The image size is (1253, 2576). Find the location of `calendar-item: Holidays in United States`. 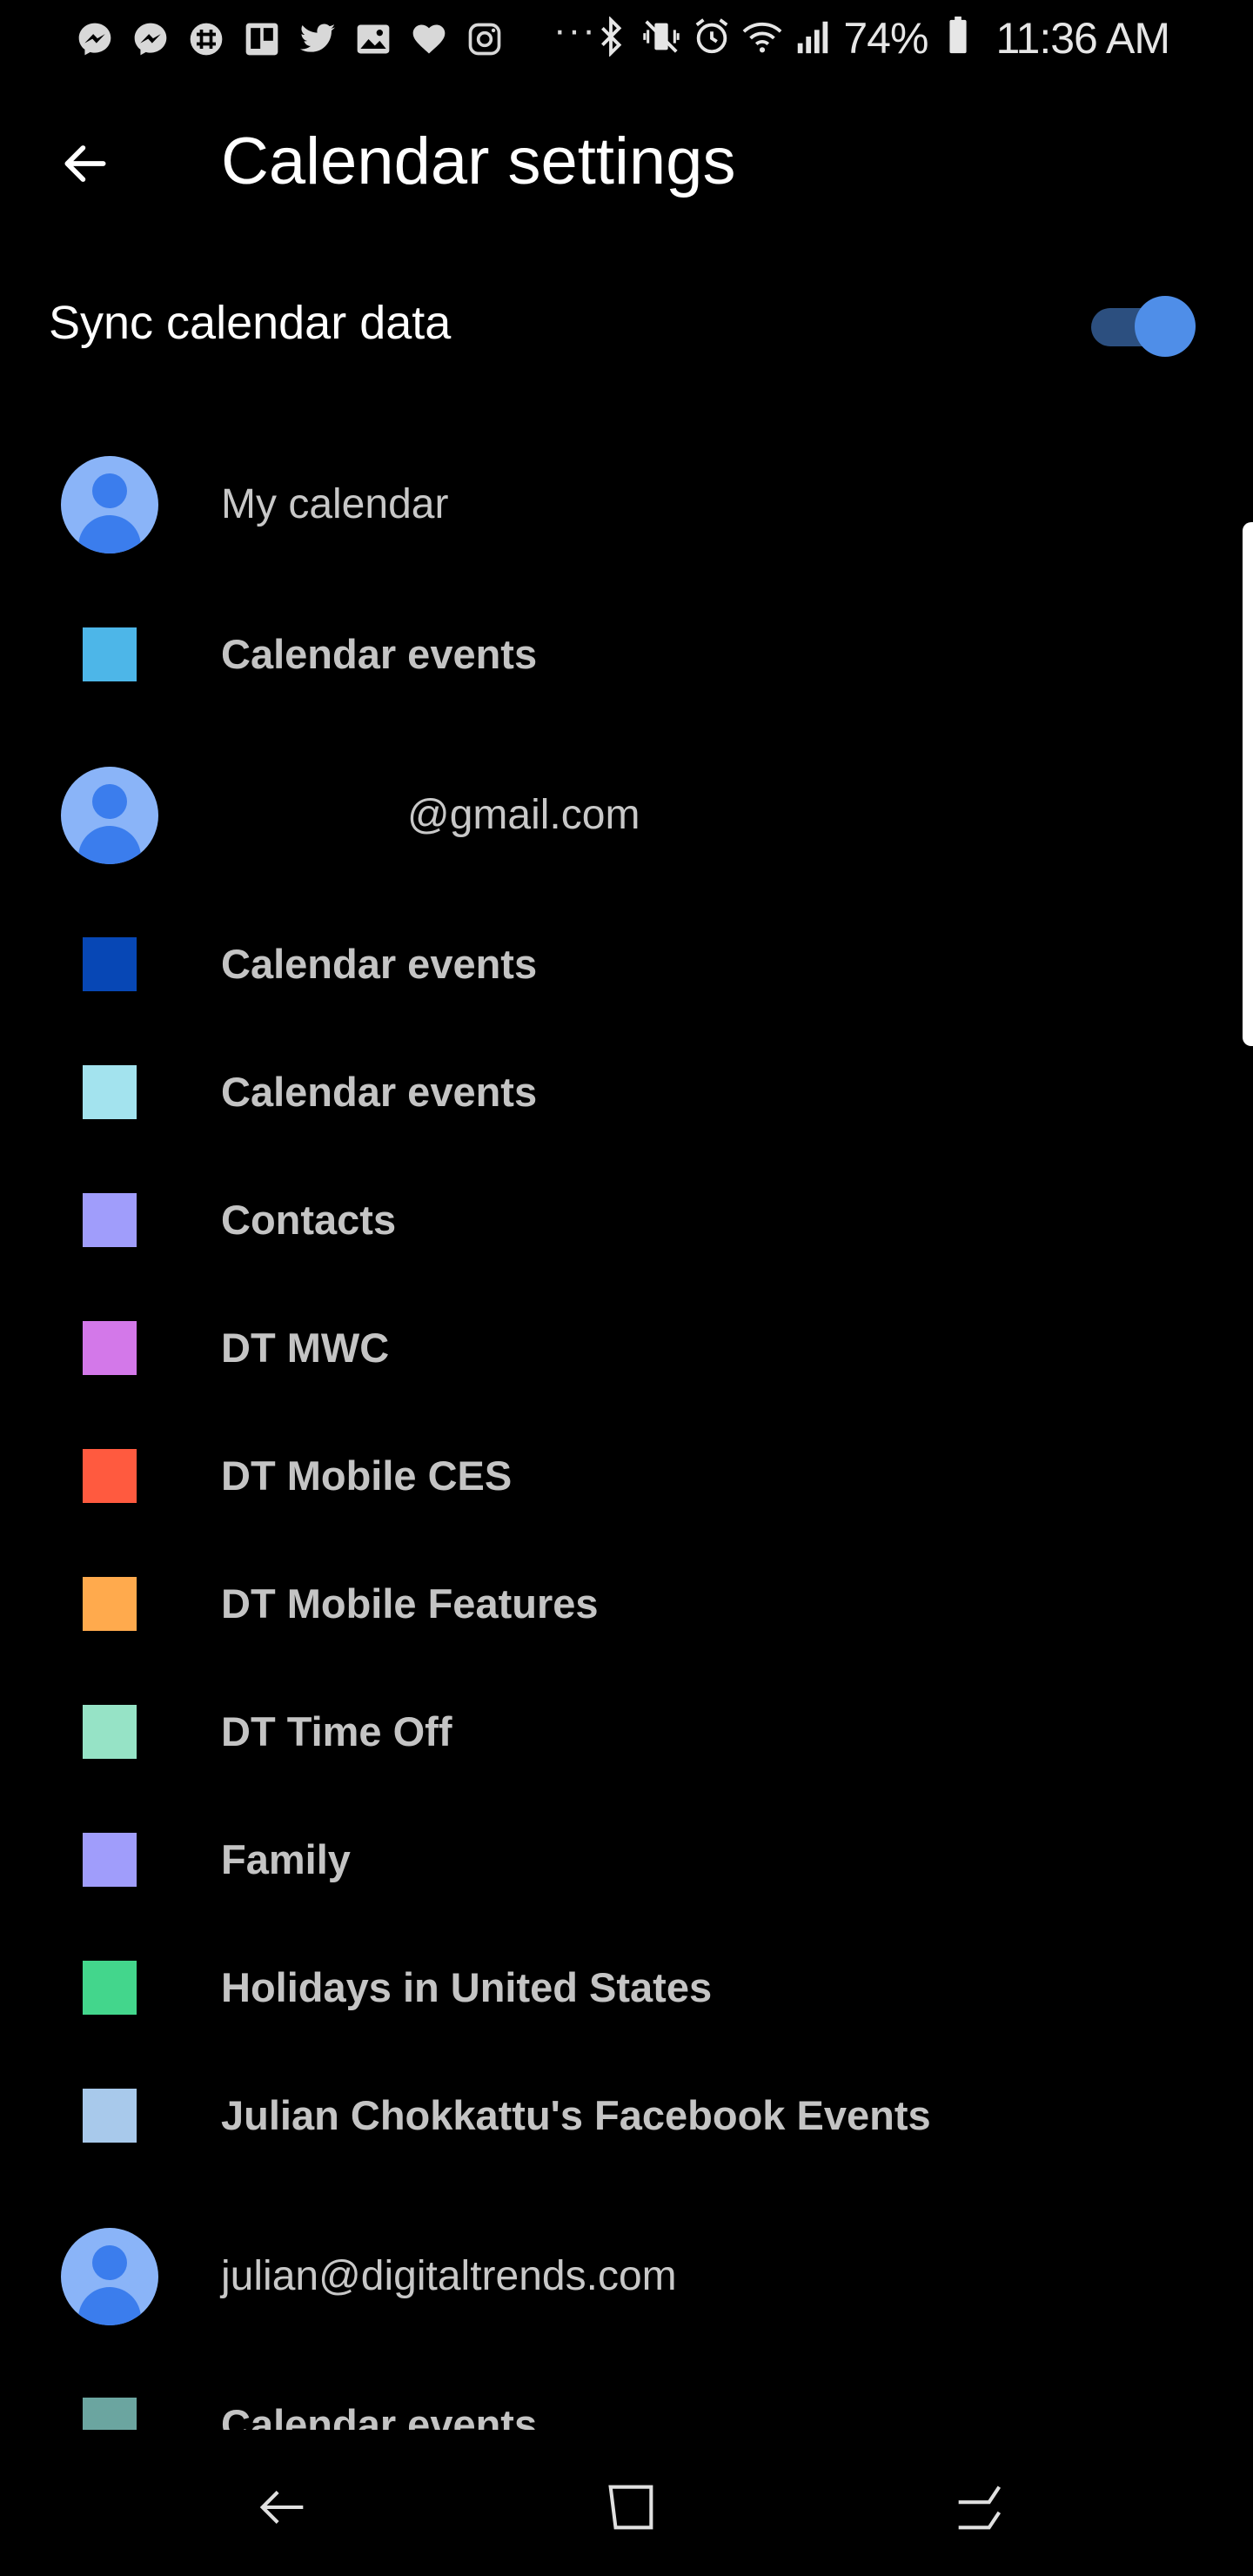

calendar-item: Holidays in United States is located at coordinates (626, 1987).